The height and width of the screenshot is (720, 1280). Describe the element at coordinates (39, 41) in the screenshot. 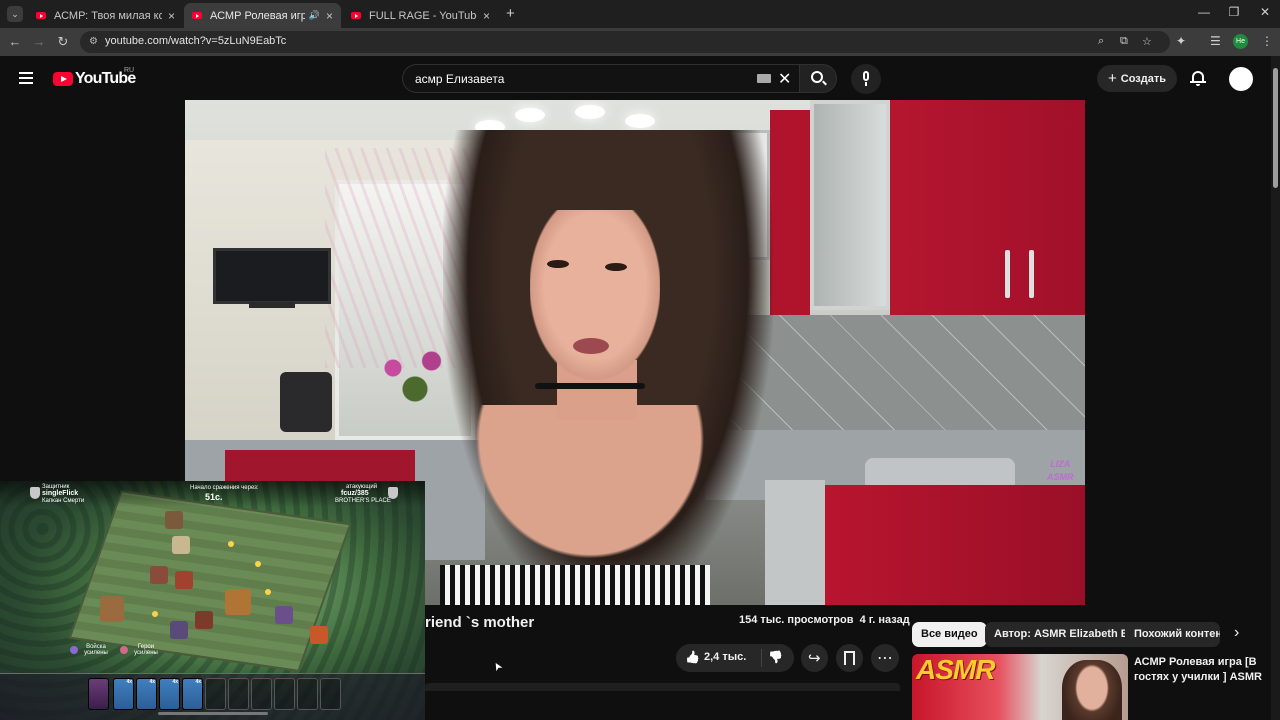

I see `forward-icon: →` at that location.